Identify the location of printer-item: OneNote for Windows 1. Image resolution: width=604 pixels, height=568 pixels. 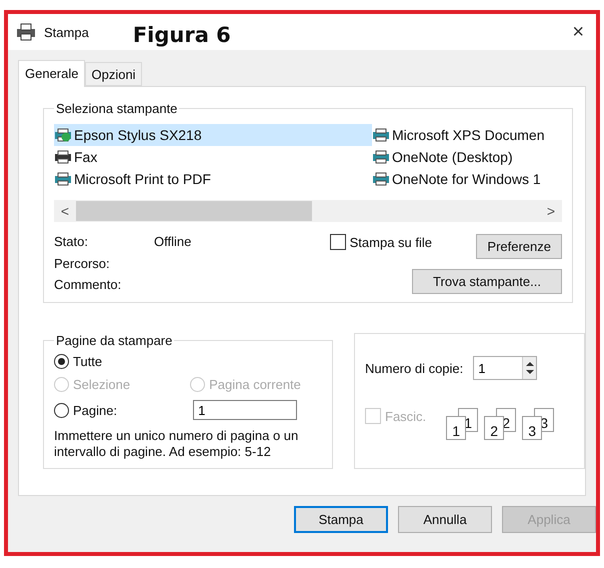
(467, 179).